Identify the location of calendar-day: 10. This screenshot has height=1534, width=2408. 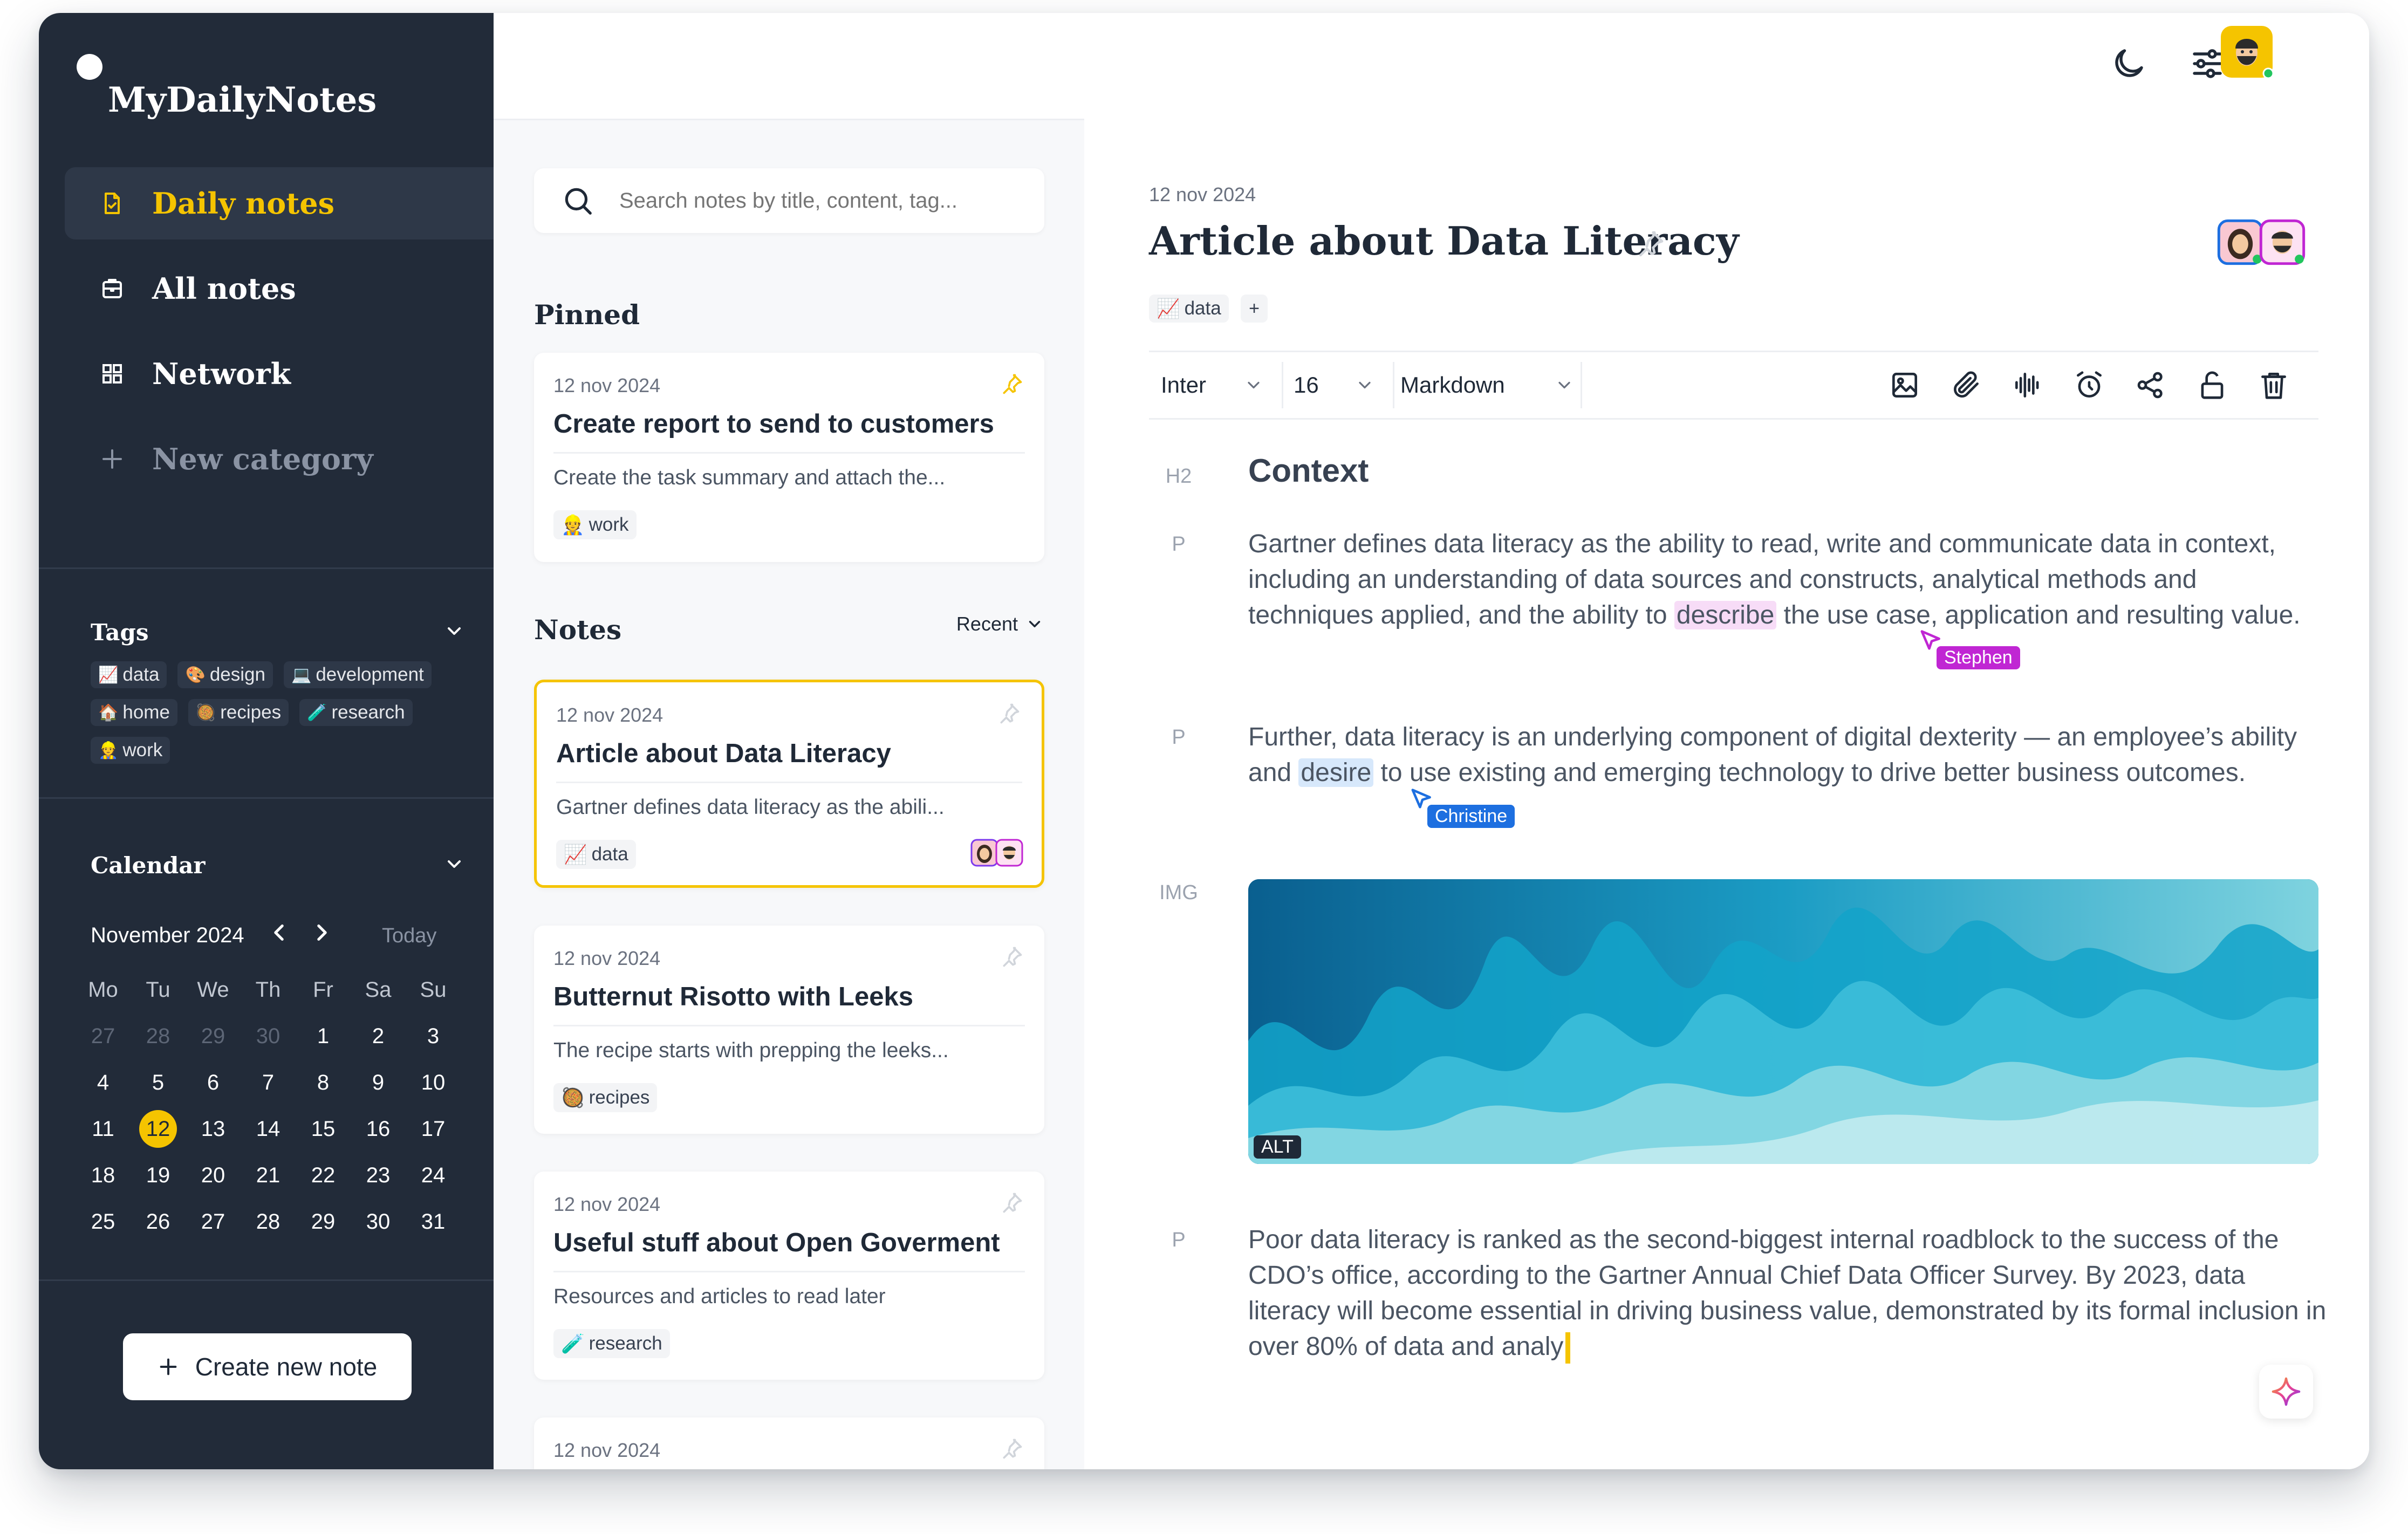
(433, 1082).